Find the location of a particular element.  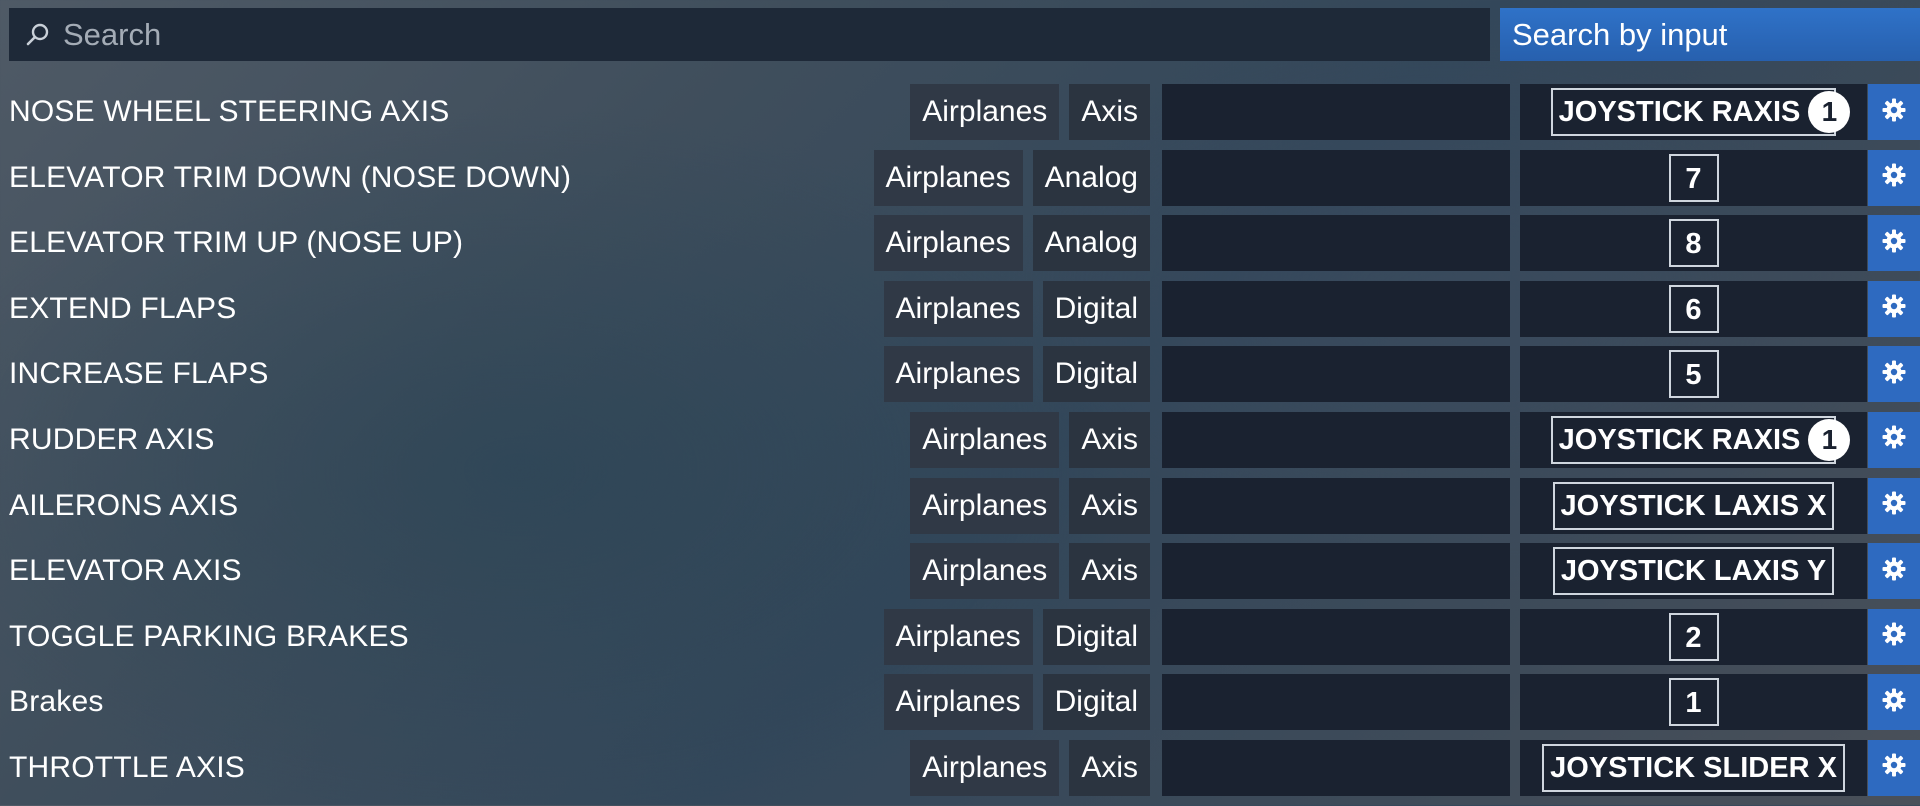

input-binding: JOYSTICK RAXIS 1 is located at coordinates (1700, 112).